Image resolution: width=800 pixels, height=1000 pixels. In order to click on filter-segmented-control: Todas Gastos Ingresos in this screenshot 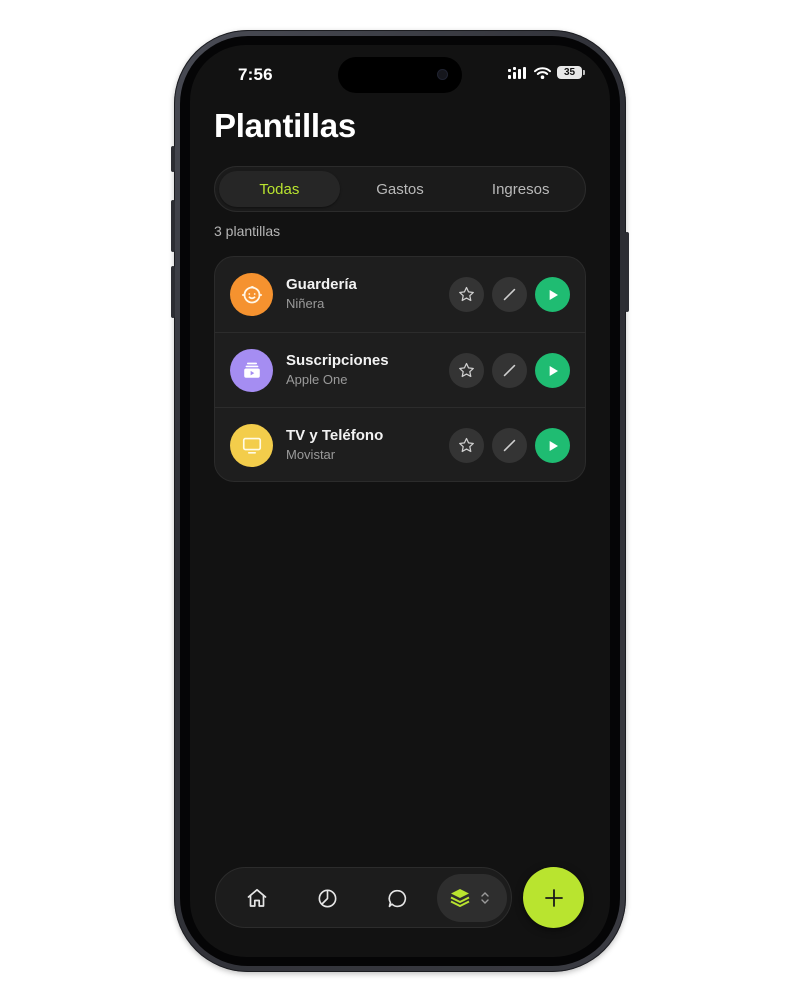, I will do `click(400, 189)`.